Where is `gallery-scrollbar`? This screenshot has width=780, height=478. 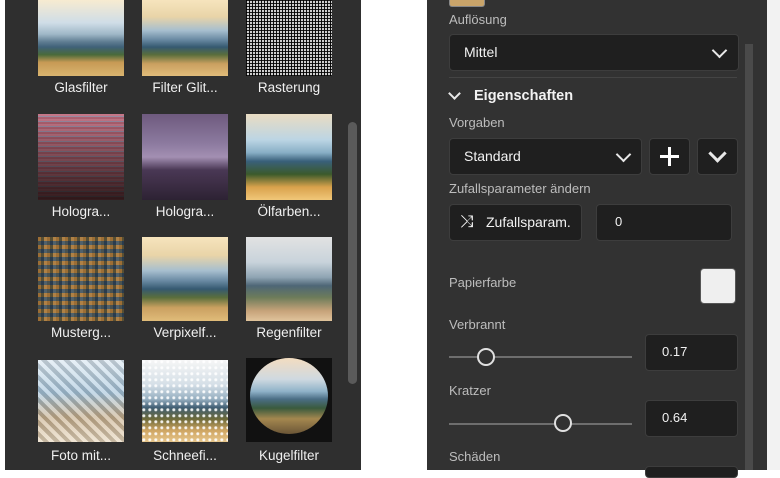
gallery-scrollbar is located at coordinates (352, 253).